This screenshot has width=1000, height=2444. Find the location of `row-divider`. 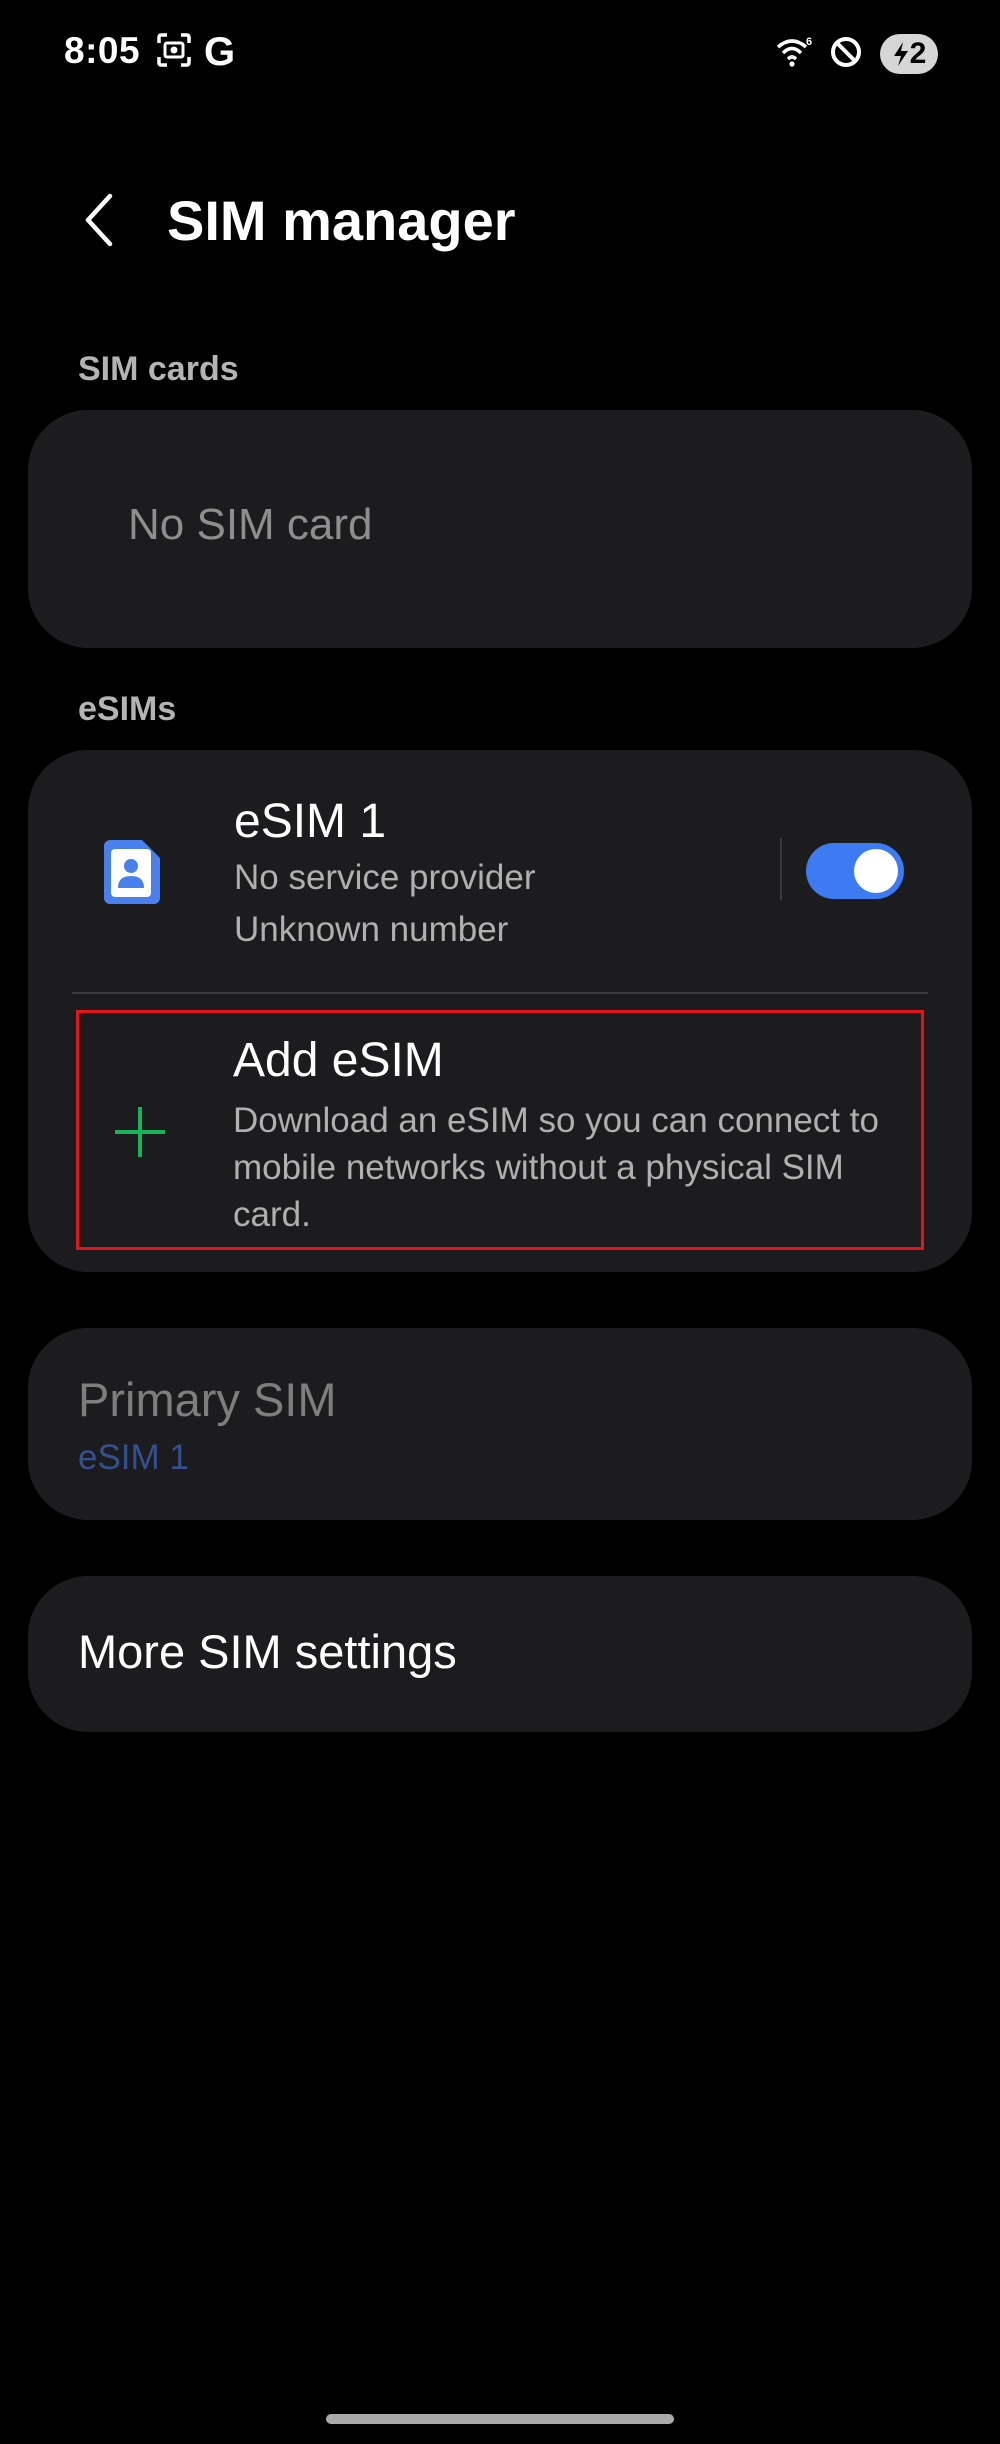

row-divider is located at coordinates (500, 993).